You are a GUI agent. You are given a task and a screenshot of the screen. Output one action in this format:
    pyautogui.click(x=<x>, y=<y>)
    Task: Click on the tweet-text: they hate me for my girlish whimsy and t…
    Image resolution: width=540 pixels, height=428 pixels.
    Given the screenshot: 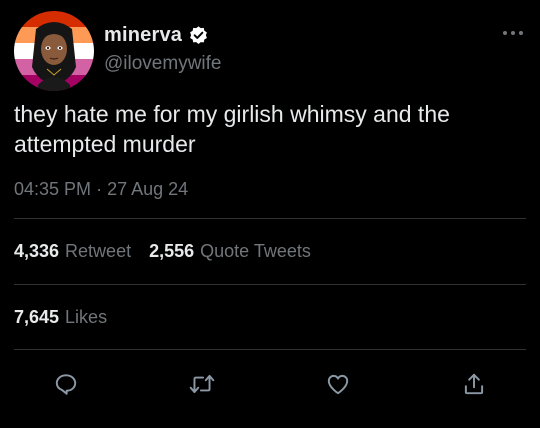 What is the action you would take?
    pyautogui.click(x=232, y=129)
    